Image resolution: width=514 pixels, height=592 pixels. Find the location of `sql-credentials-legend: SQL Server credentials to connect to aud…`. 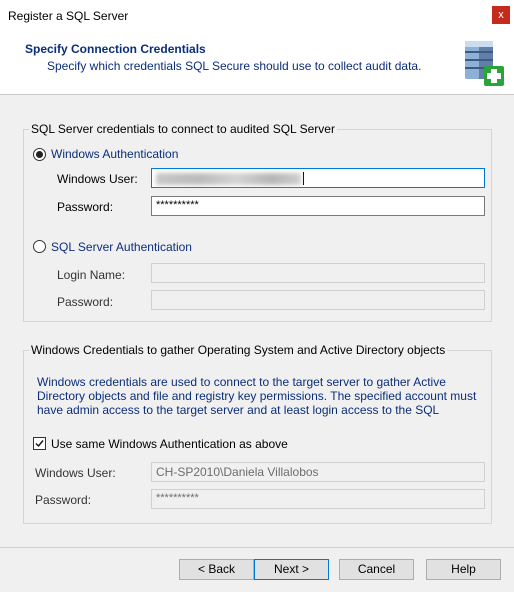

sql-credentials-legend: SQL Server credentials to connect to aud… is located at coordinates (183, 129).